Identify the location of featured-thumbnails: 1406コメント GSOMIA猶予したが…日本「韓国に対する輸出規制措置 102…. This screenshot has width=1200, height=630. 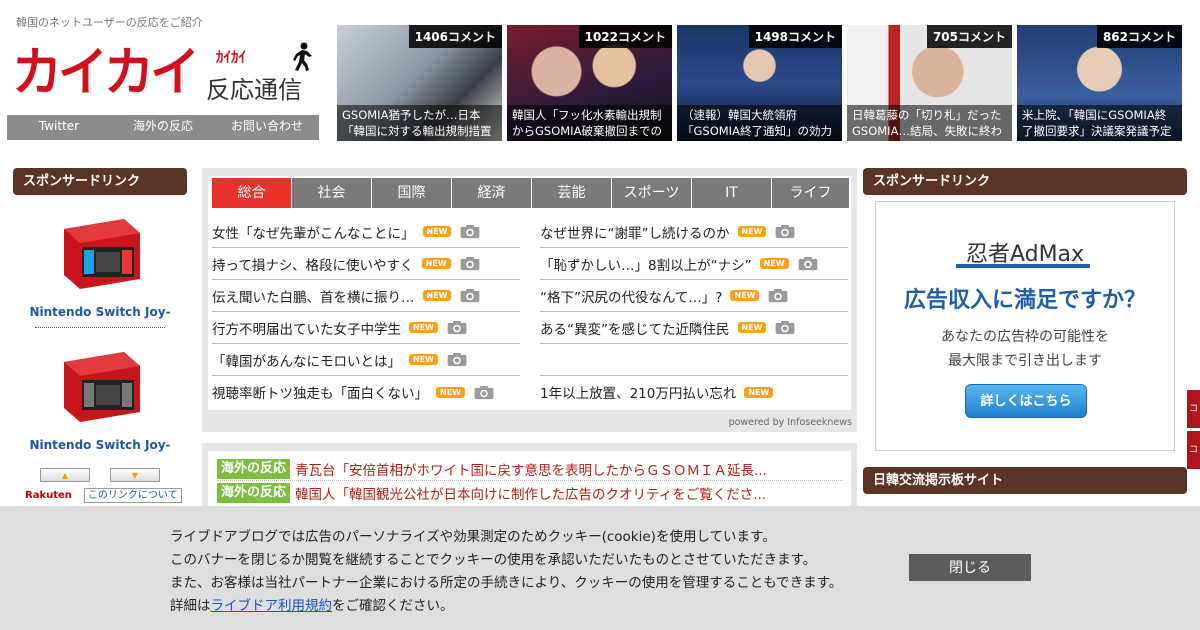
(759, 83).